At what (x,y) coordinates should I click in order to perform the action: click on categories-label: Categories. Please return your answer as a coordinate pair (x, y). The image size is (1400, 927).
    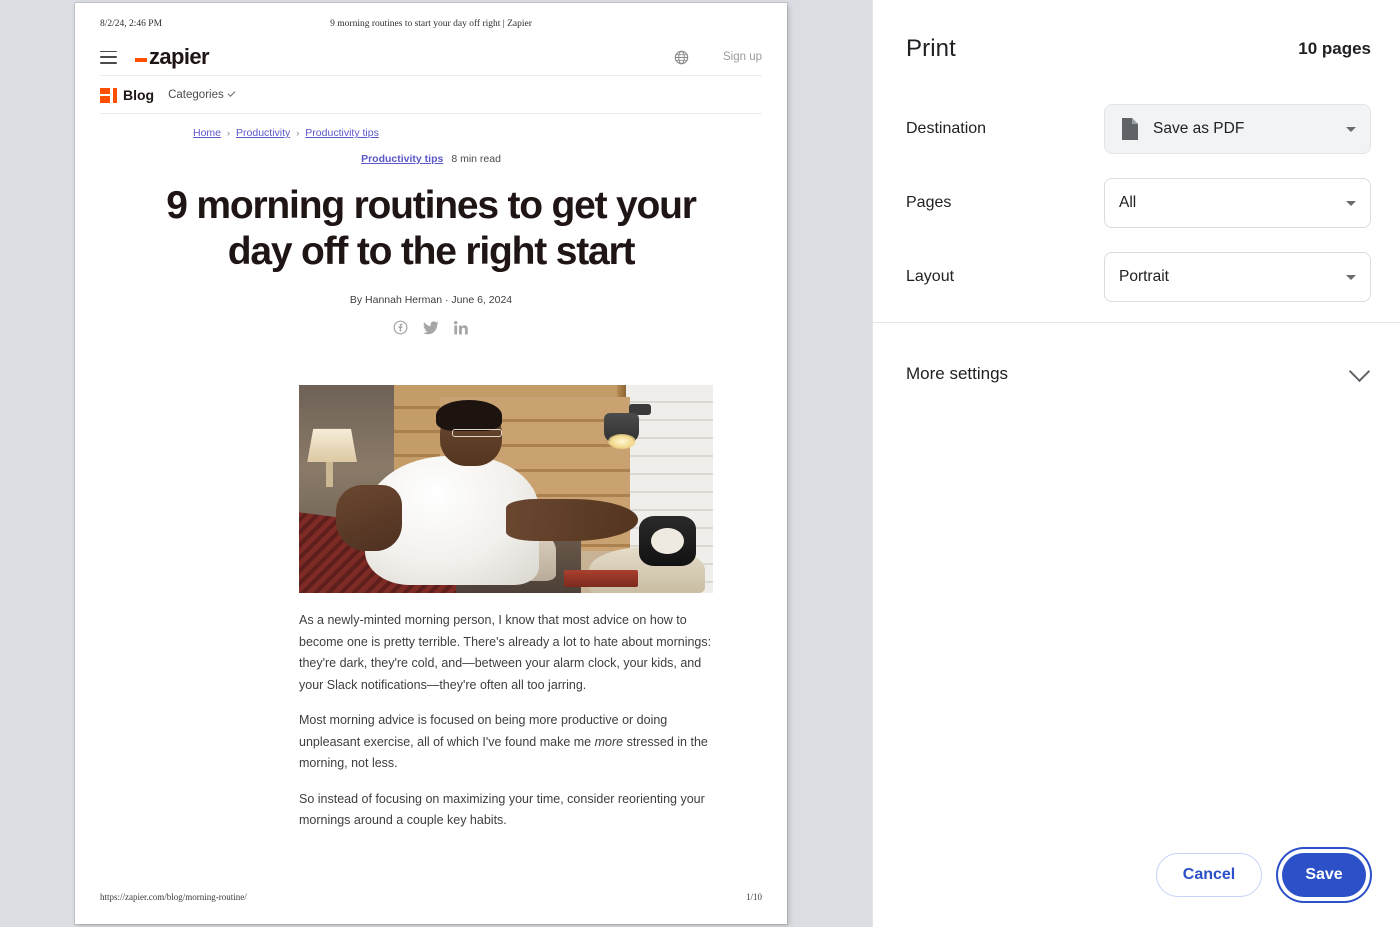
    Looking at the image, I should click on (196, 95).